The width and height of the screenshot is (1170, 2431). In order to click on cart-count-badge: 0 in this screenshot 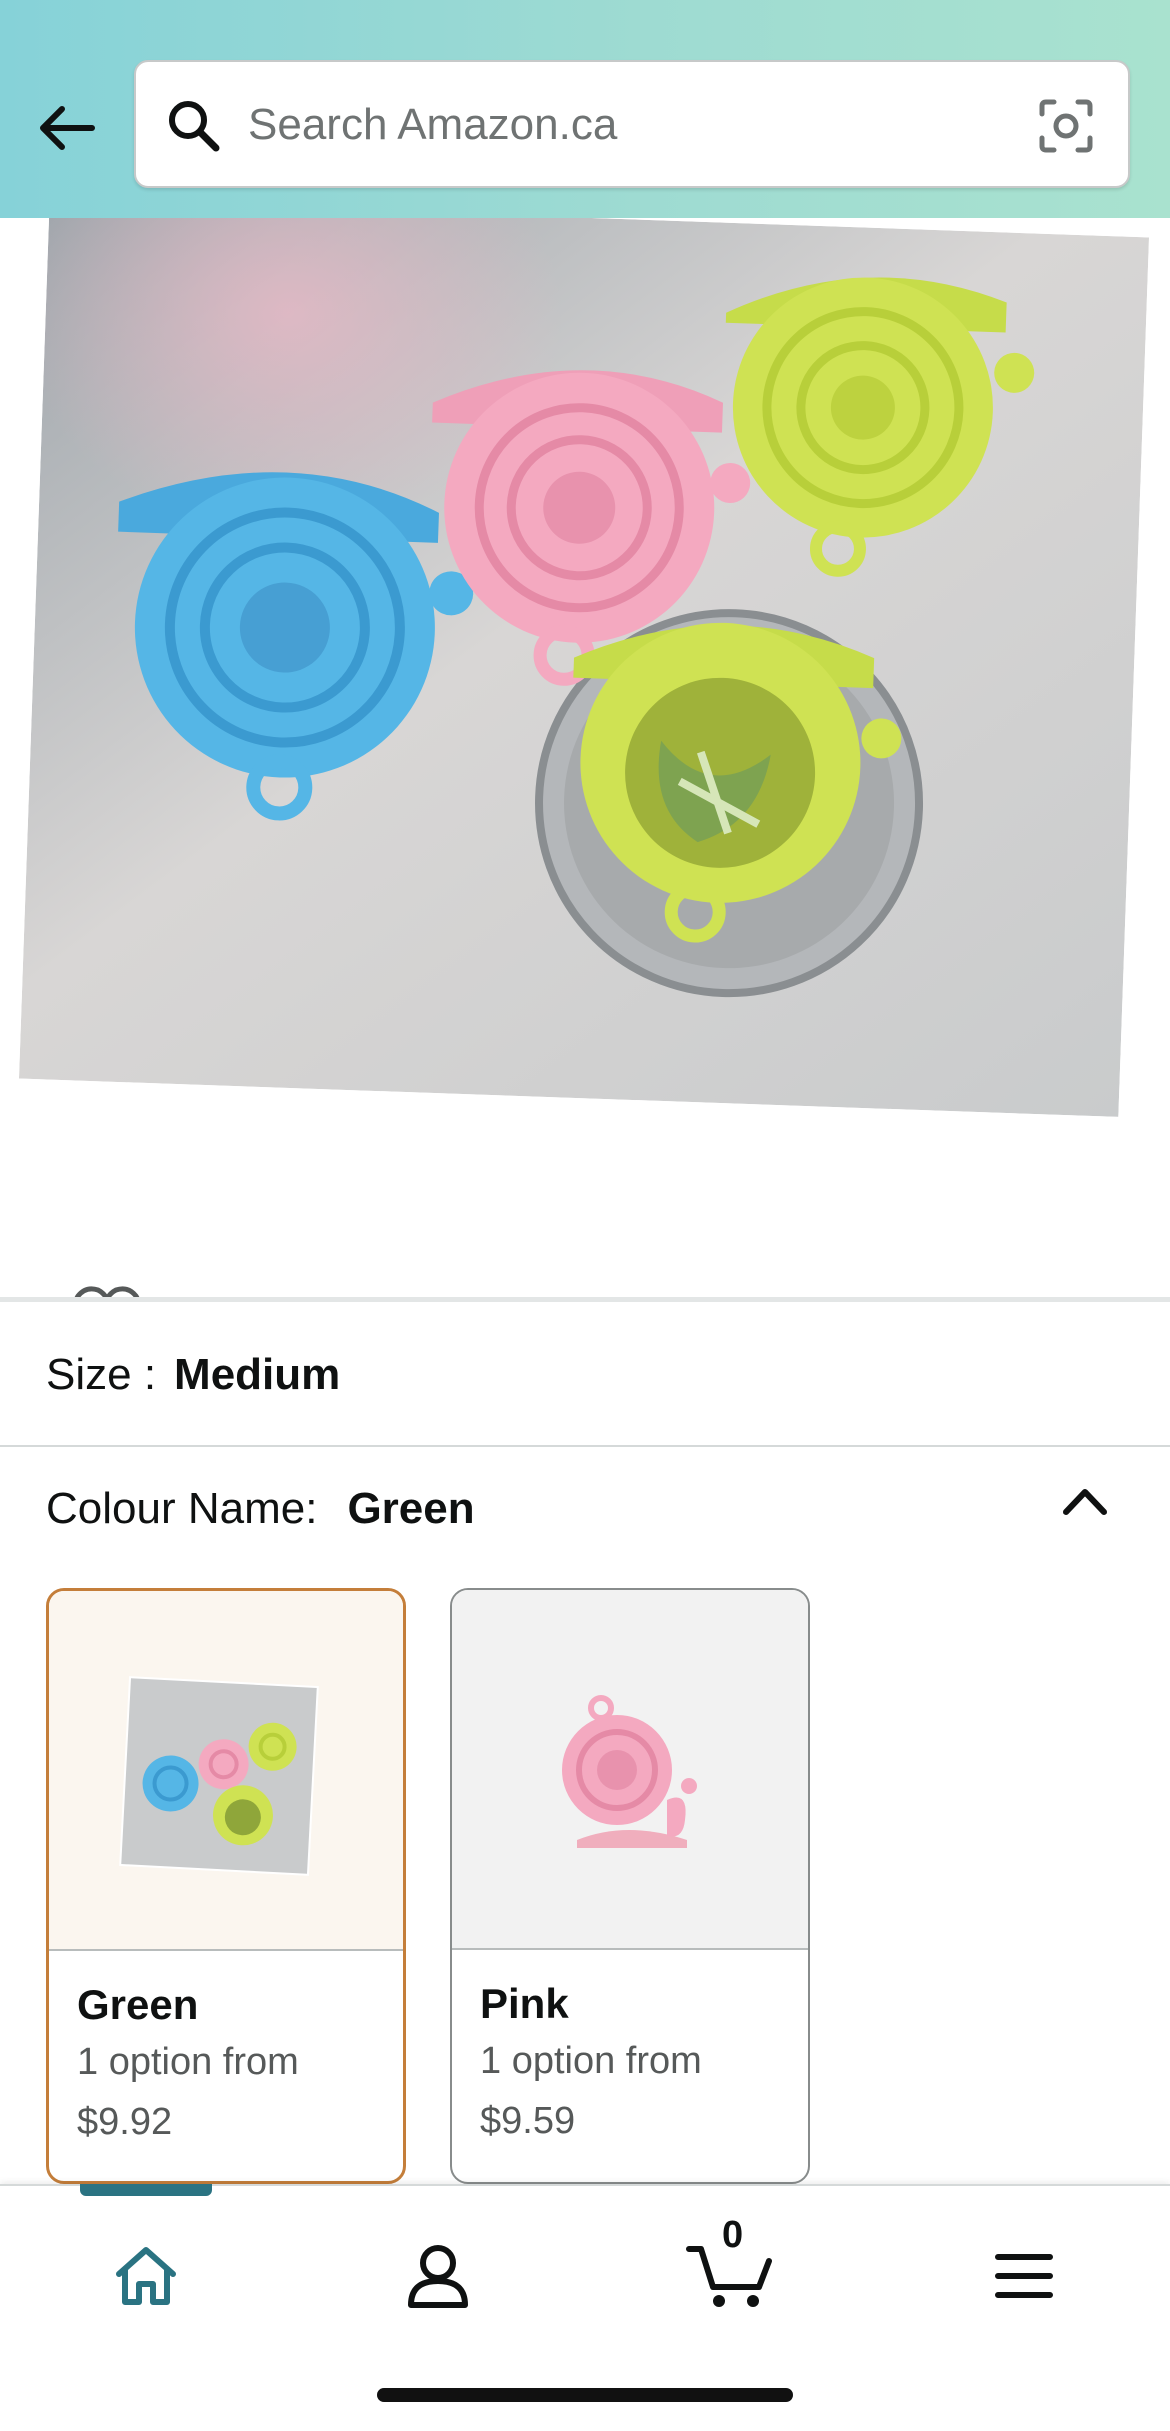, I will do `click(733, 2235)`.